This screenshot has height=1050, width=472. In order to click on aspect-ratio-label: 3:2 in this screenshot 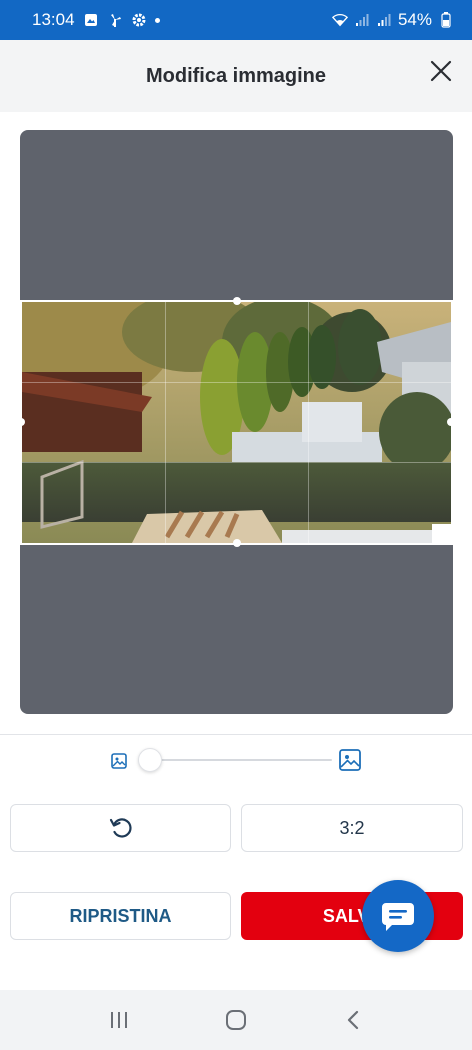, I will do `click(352, 827)`.